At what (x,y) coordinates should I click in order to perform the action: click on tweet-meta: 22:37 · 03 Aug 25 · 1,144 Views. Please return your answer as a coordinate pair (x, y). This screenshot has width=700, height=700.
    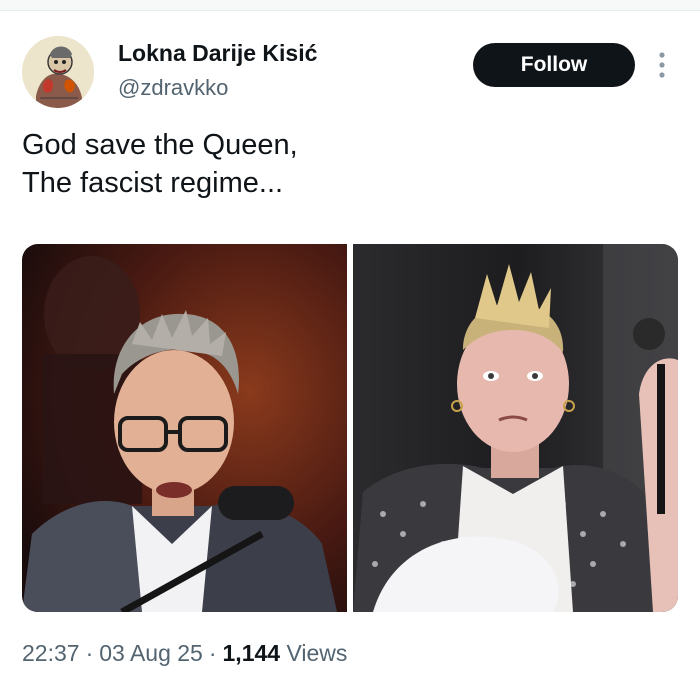
    Looking at the image, I should click on (184, 653).